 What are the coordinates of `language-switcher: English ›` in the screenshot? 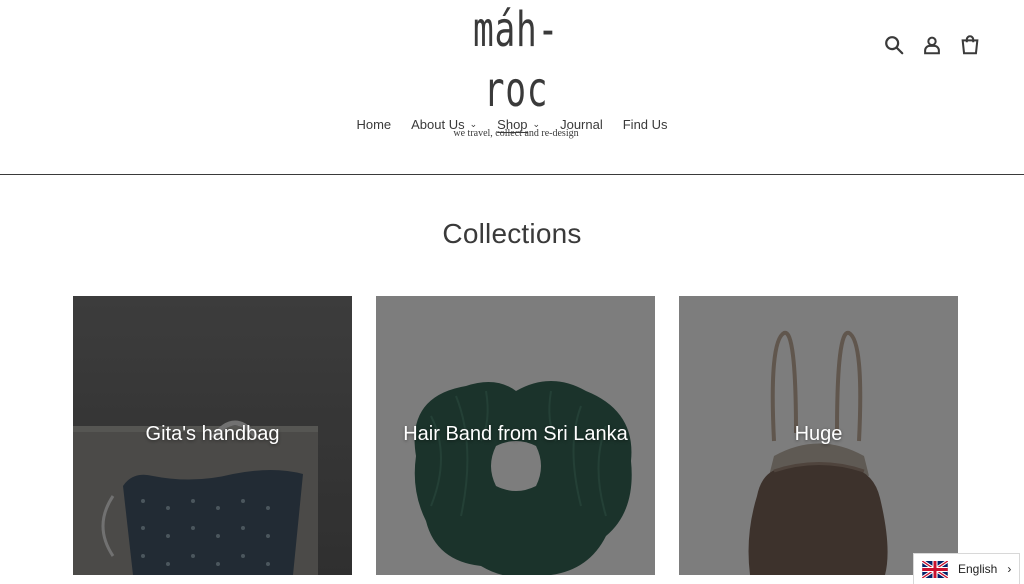 It's located at (966, 568).